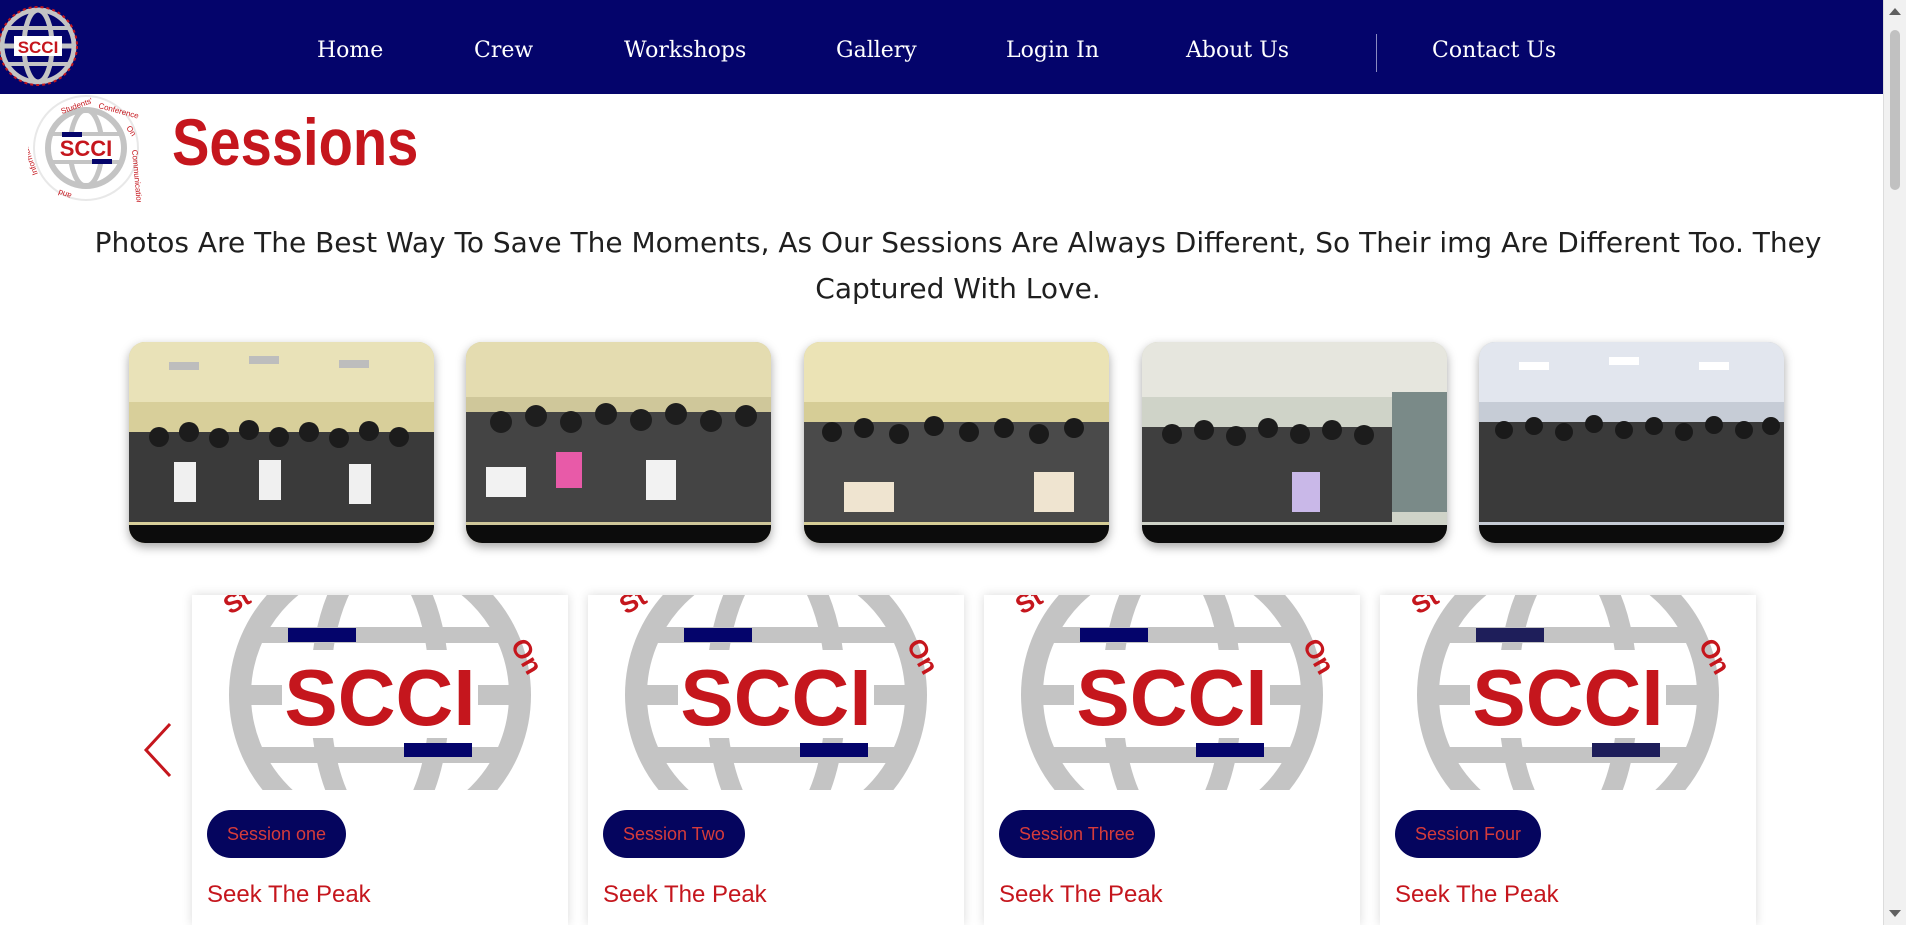  Describe the element at coordinates (137, 175) in the screenshot. I see `logo-ring-word-4: Communication` at that location.